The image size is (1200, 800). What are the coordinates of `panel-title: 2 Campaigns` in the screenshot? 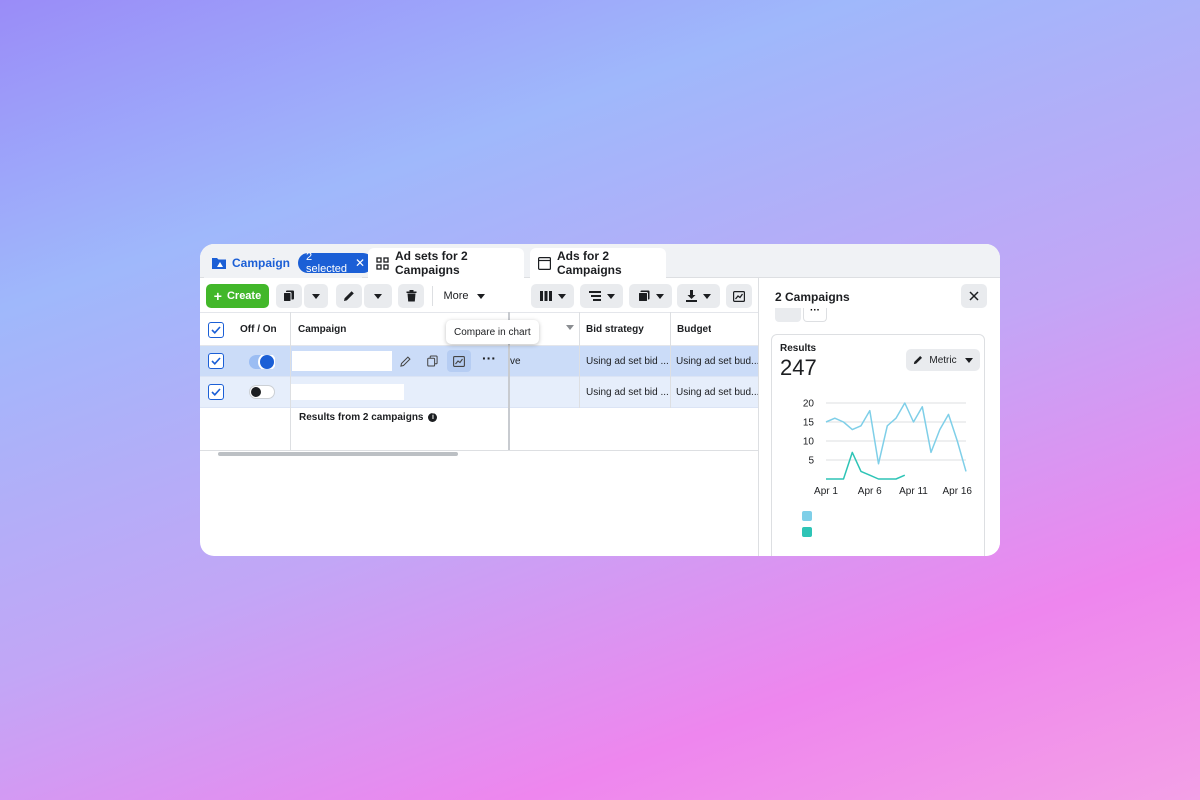 It's located at (812, 297).